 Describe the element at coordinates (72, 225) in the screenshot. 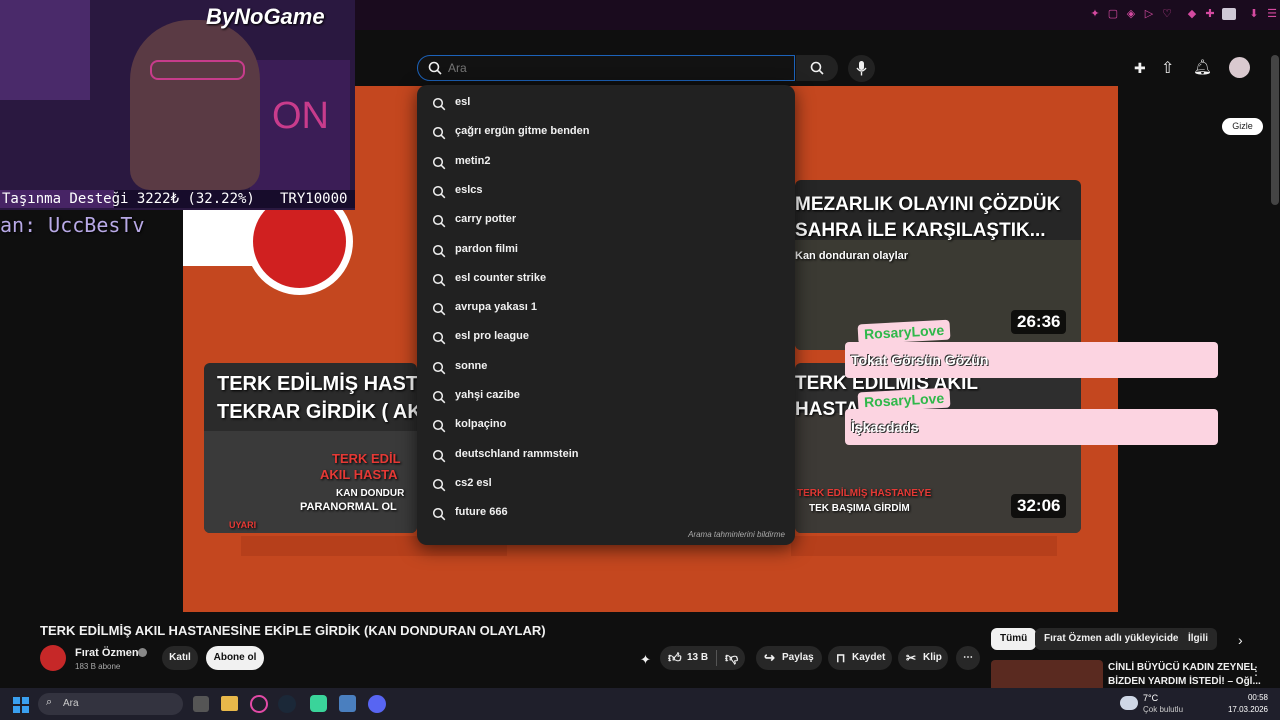

I see `last-follower-text: an: UccBesTv` at that location.